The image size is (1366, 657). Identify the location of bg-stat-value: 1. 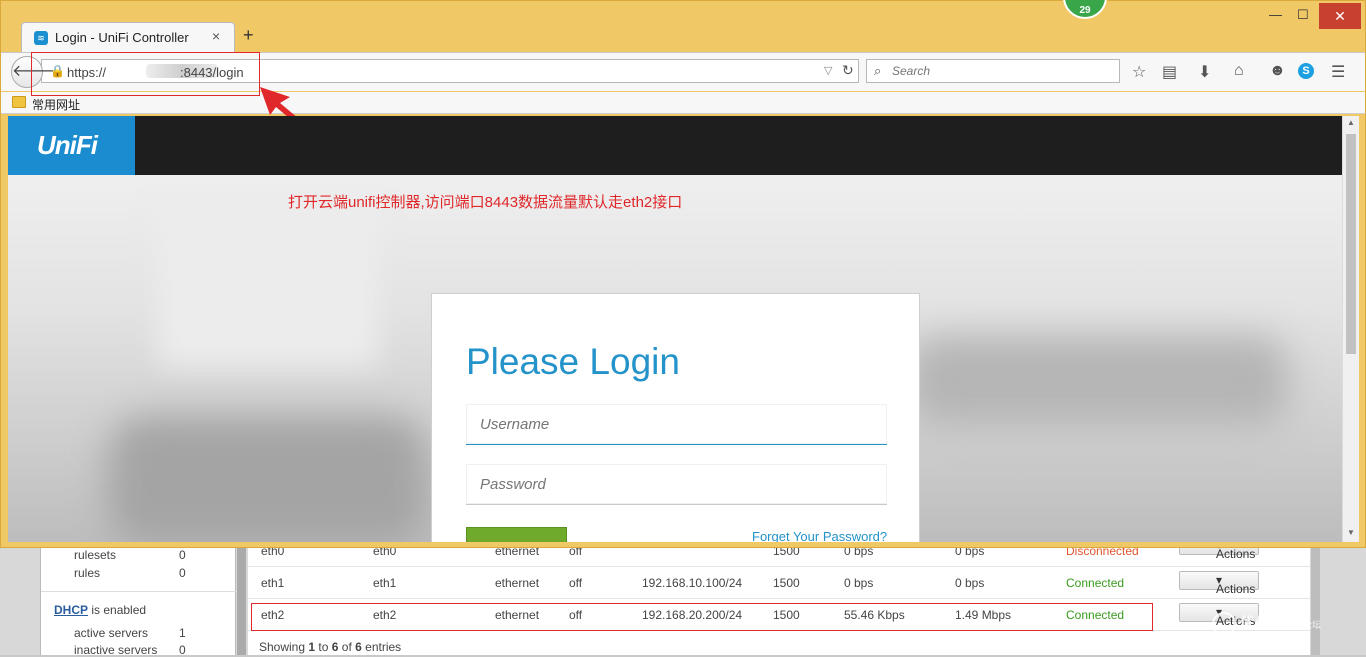
(182, 633).